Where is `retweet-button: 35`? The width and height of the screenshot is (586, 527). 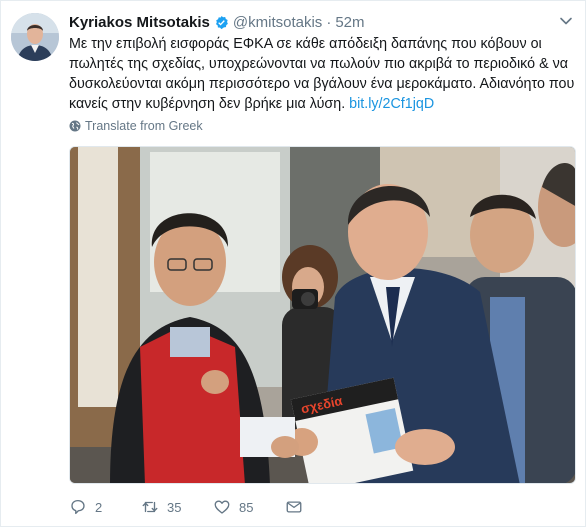
retweet-button: 35 is located at coordinates (164, 507).